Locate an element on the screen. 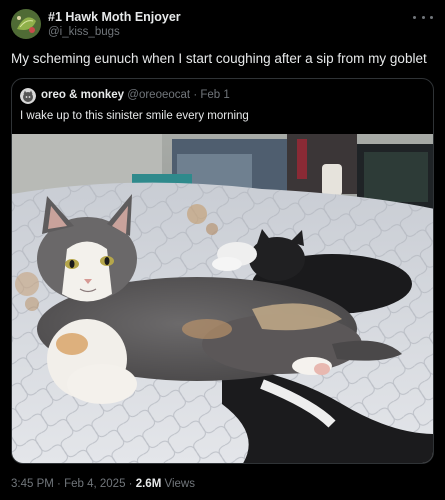 This screenshot has height=500, width=445. quoted-handle: @oreoeocat is located at coordinates (158, 95).